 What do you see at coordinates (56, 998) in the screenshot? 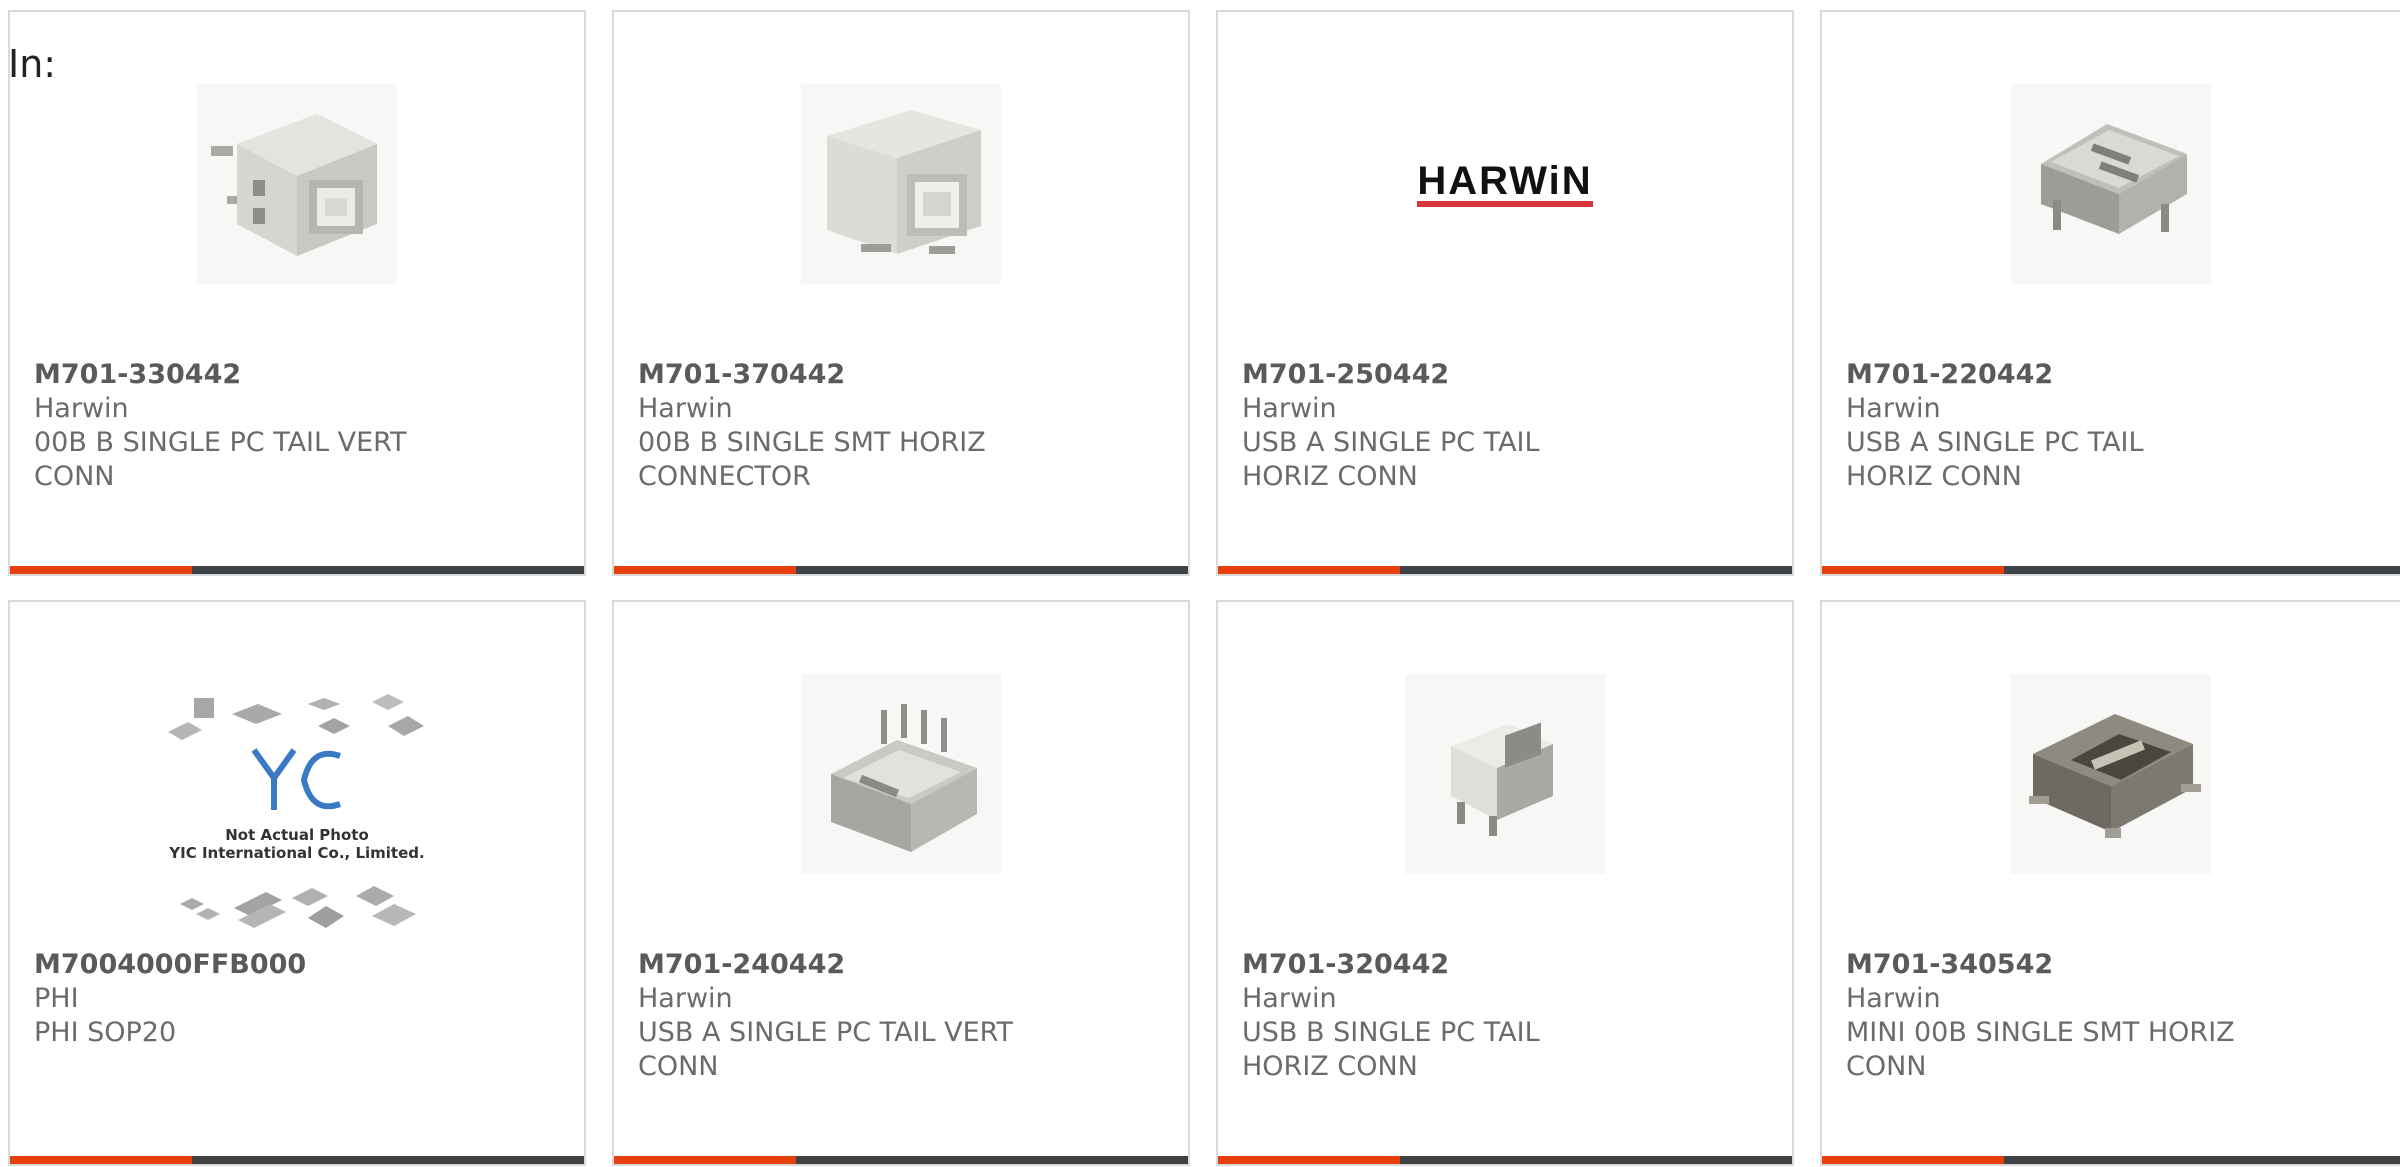
I see `manufacturer-name: PHI` at bounding box center [56, 998].